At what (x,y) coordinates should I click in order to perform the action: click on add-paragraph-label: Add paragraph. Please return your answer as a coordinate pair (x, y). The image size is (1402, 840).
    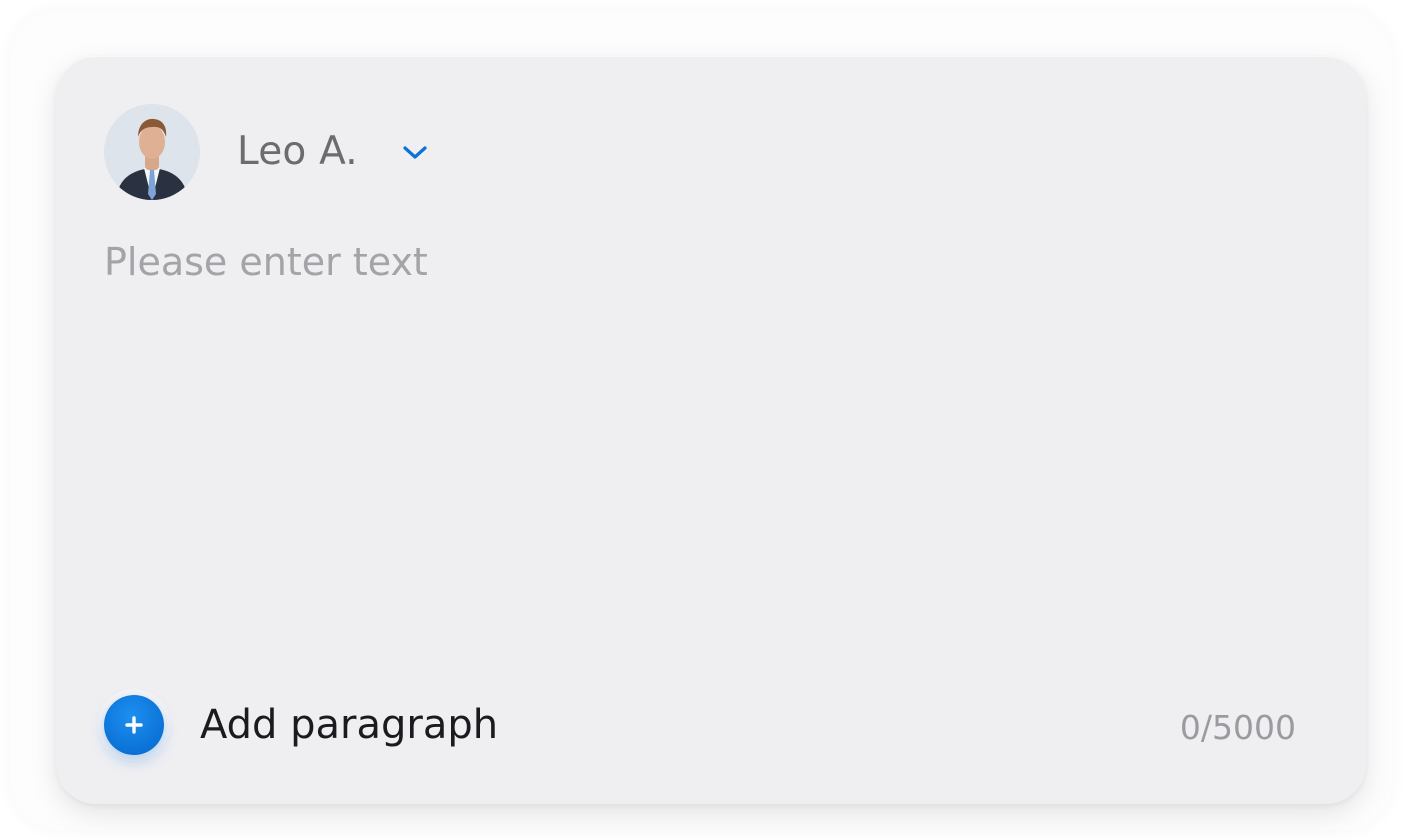
    Looking at the image, I should click on (349, 725).